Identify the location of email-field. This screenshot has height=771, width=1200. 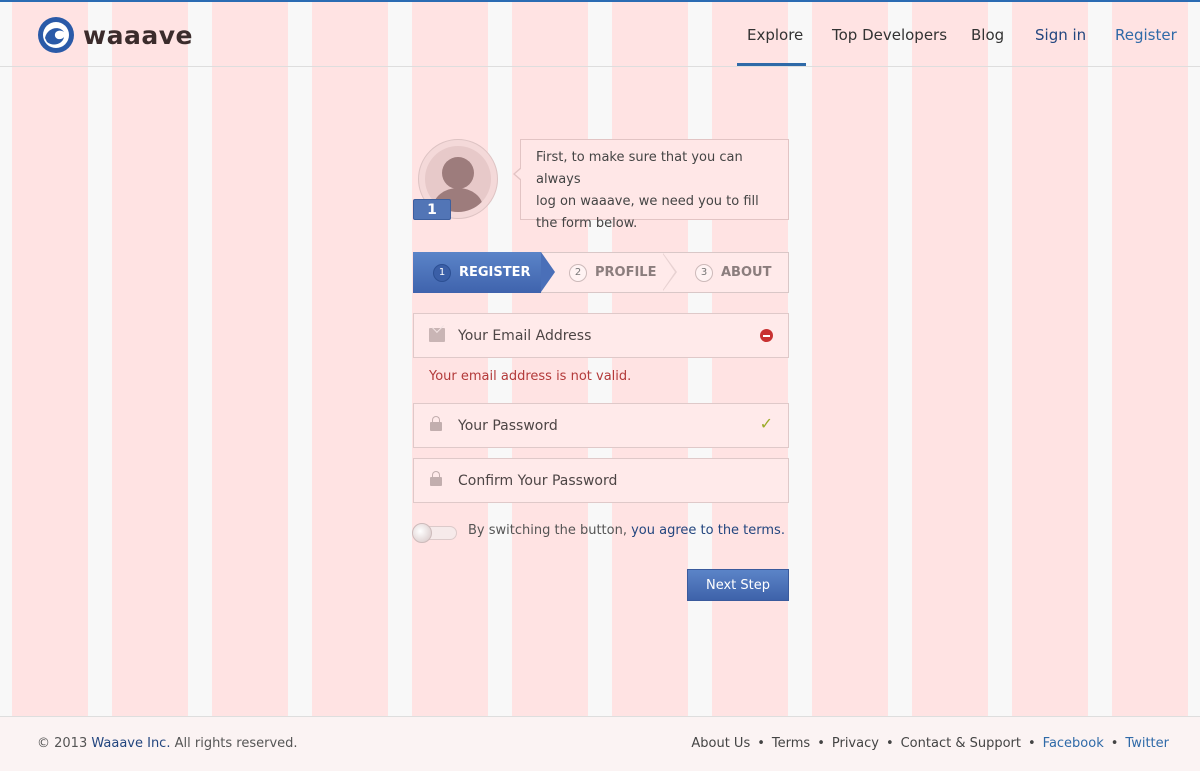
(601, 335).